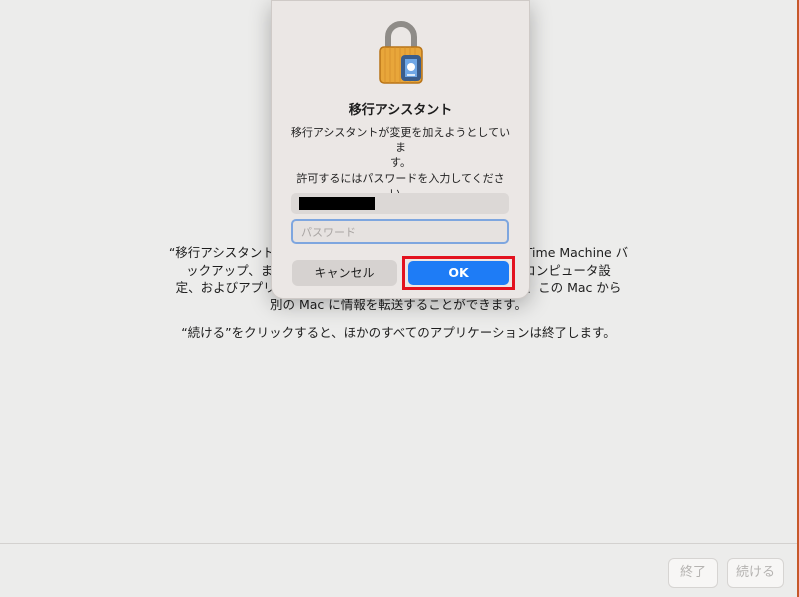 The height and width of the screenshot is (597, 799). I want to click on footer-divider, so click(398, 543).